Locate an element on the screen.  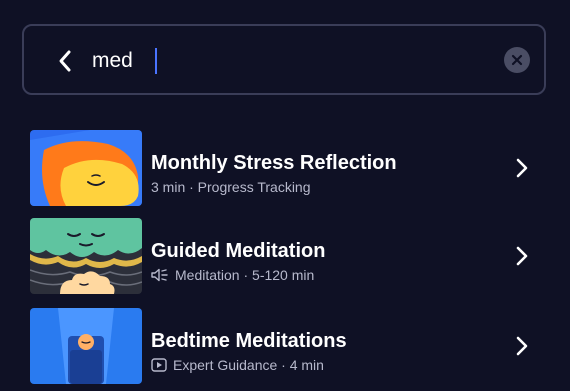
result-meta-text: 3 min · Progress Tracking is located at coordinates (231, 187).